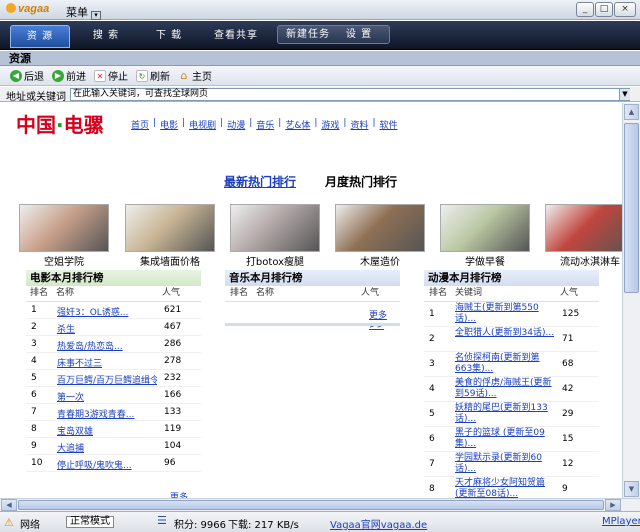 The width and height of the screenshot is (640, 532). I want to click on thumbnail-caption: 集成墙面价格, so click(170, 262).